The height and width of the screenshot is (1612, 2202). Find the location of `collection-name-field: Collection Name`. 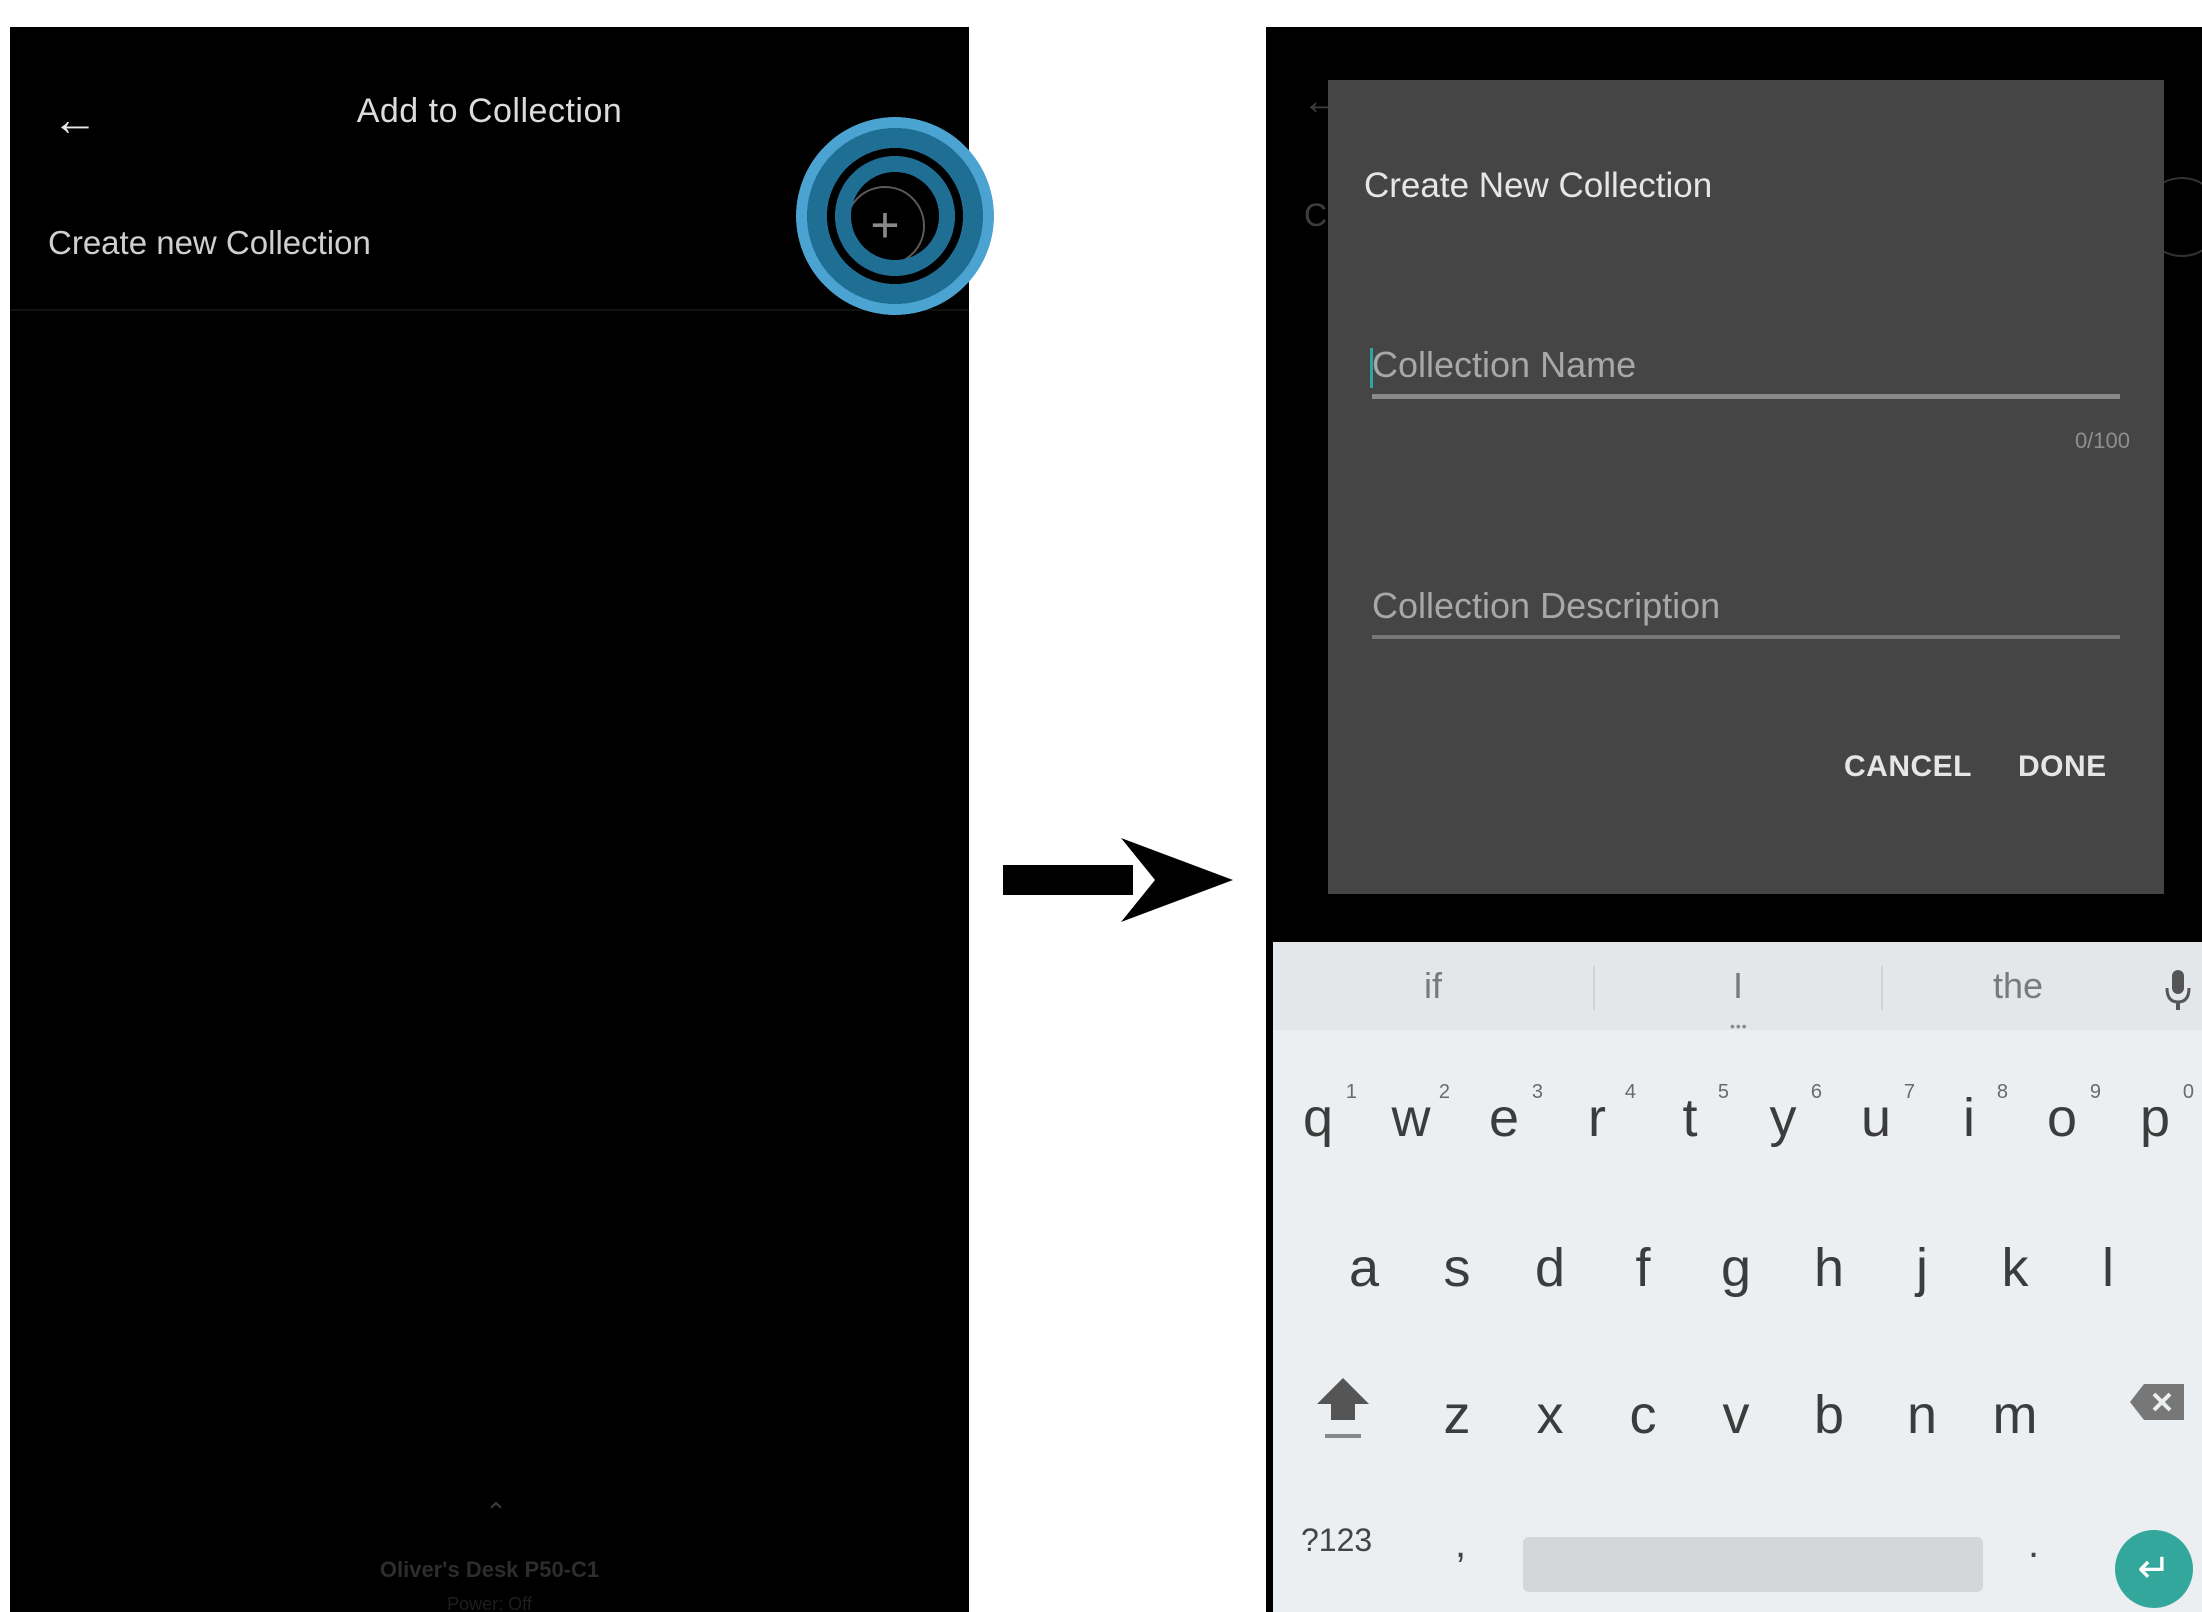

collection-name-field: Collection Name is located at coordinates (1745, 371).